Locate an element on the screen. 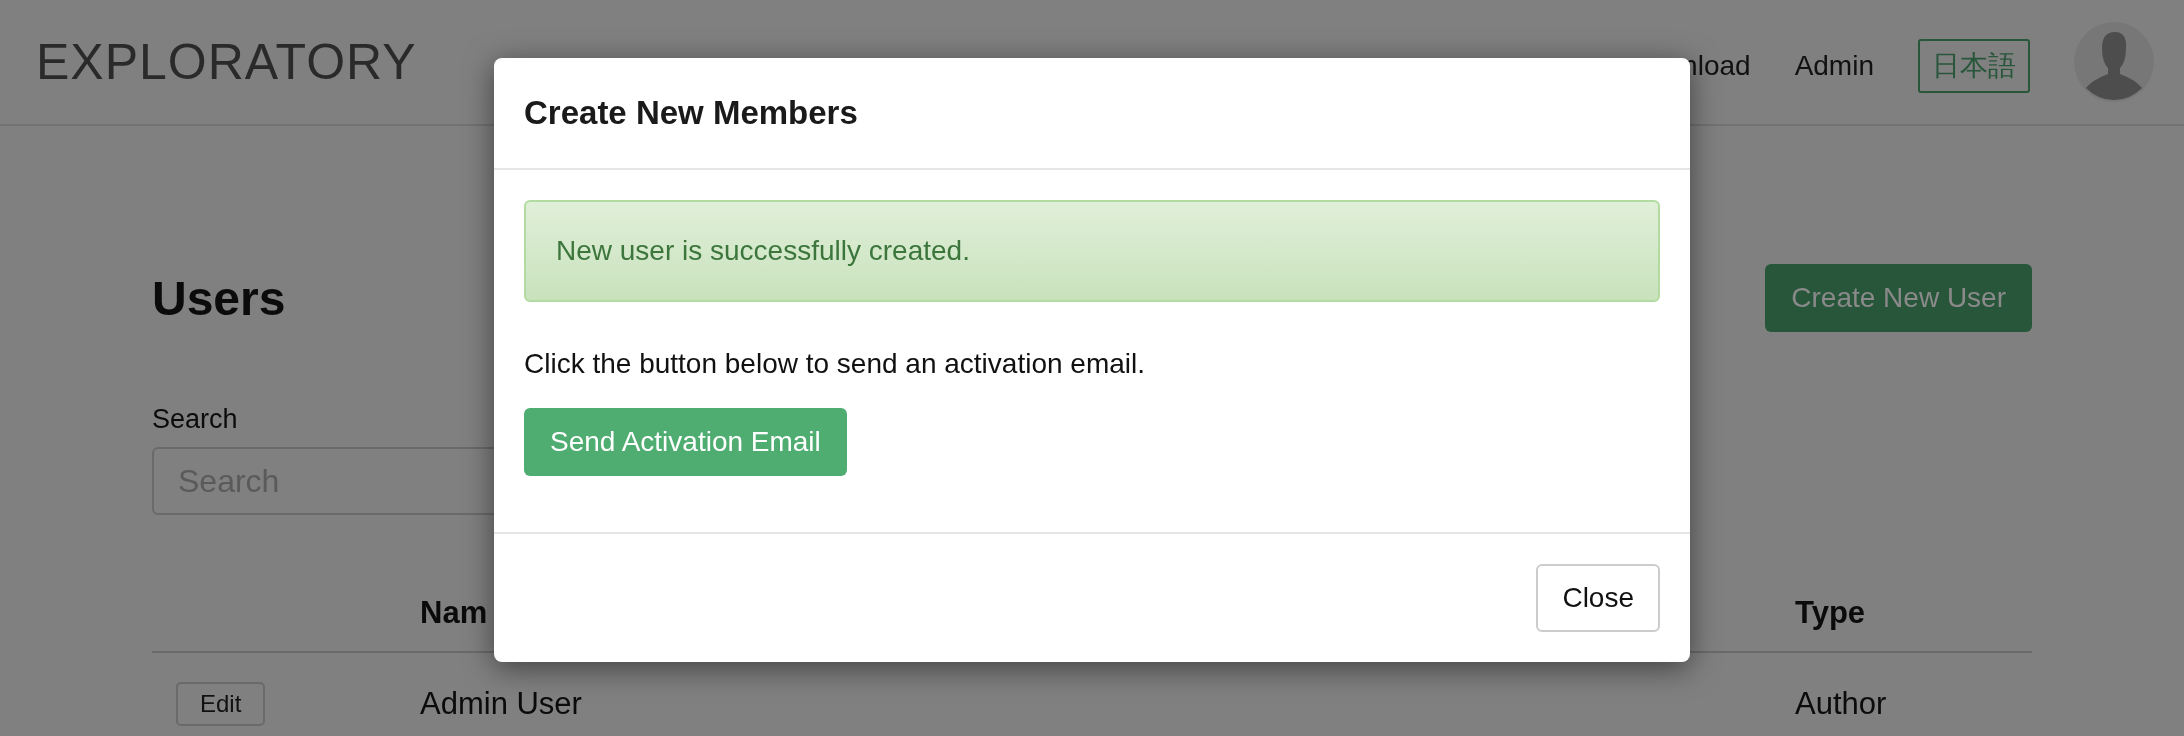 The image size is (2184, 736). modal-title: Create New Members is located at coordinates (691, 113).